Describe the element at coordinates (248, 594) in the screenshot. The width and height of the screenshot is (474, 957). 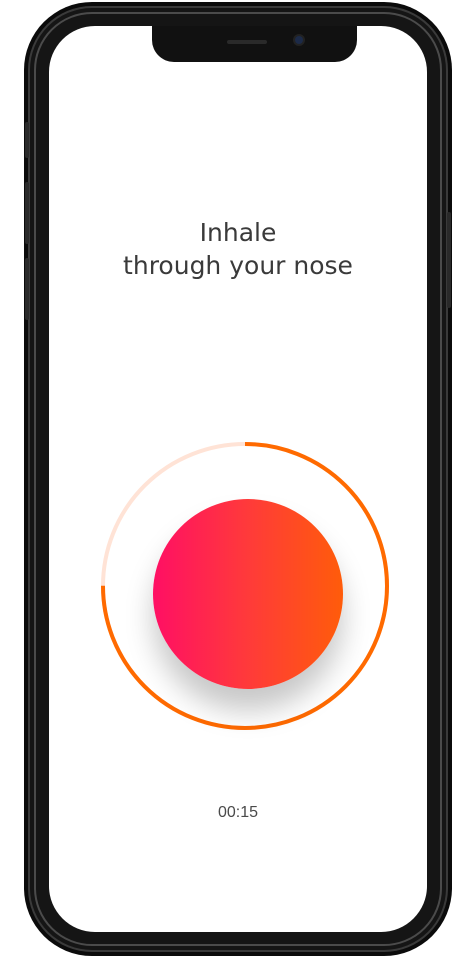
I see `breathing-orb` at that location.